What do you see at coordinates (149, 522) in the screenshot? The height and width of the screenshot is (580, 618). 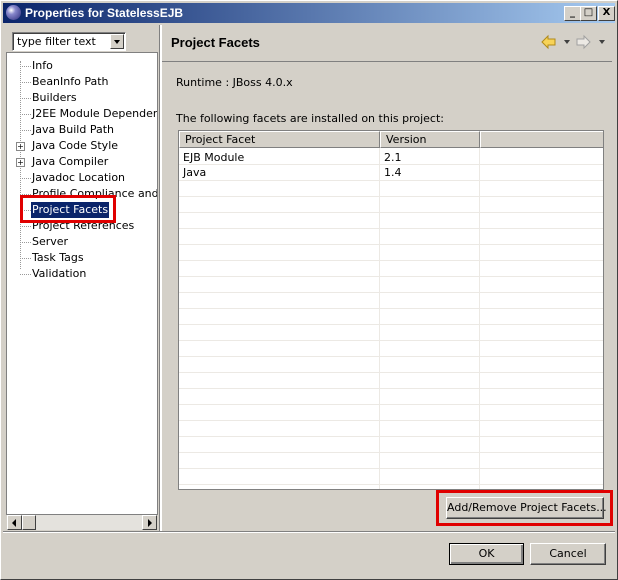 I see `scroll-right-arrow-icon` at bounding box center [149, 522].